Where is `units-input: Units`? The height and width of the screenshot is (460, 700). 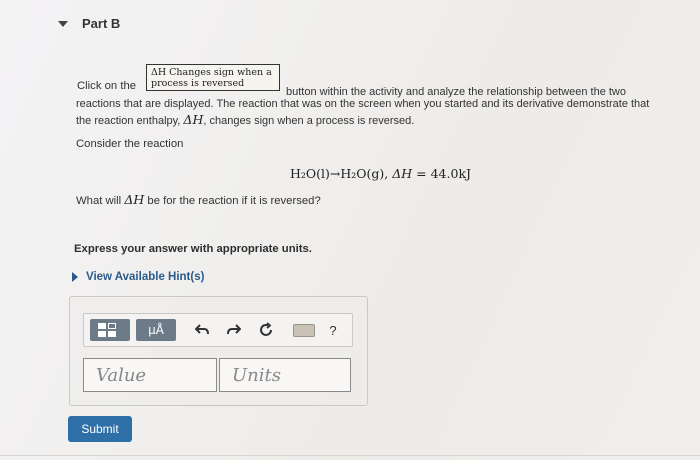 units-input: Units is located at coordinates (285, 375).